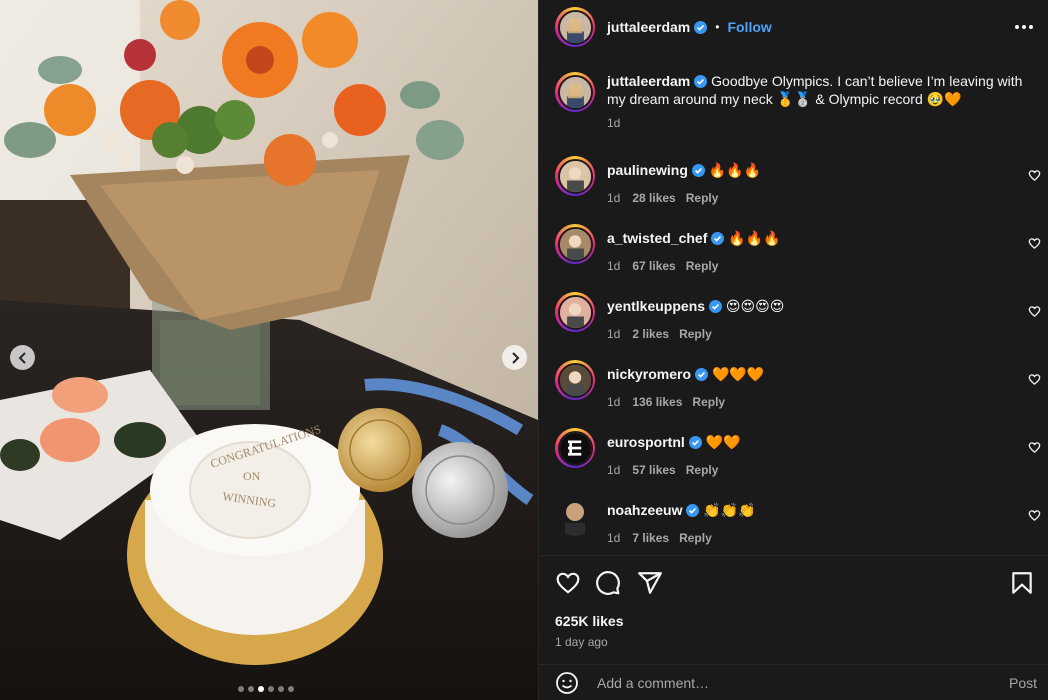 The height and width of the screenshot is (700, 1048). I want to click on likes-count: 625K likes, so click(589, 621).